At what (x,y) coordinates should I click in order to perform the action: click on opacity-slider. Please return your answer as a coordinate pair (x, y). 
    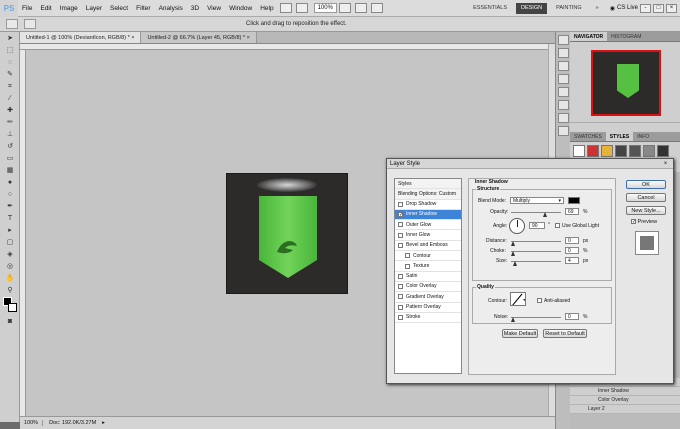
    Looking at the image, I should click on (536, 212).